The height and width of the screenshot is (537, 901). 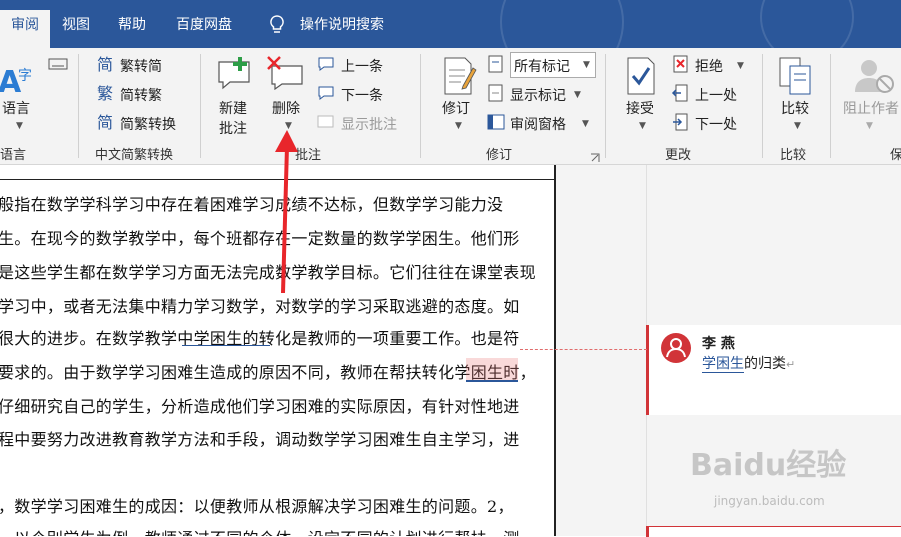 What do you see at coordinates (499, 155) in the screenshot?
I see `group-label-tracking: 修订` at bounding box center [499, 155].